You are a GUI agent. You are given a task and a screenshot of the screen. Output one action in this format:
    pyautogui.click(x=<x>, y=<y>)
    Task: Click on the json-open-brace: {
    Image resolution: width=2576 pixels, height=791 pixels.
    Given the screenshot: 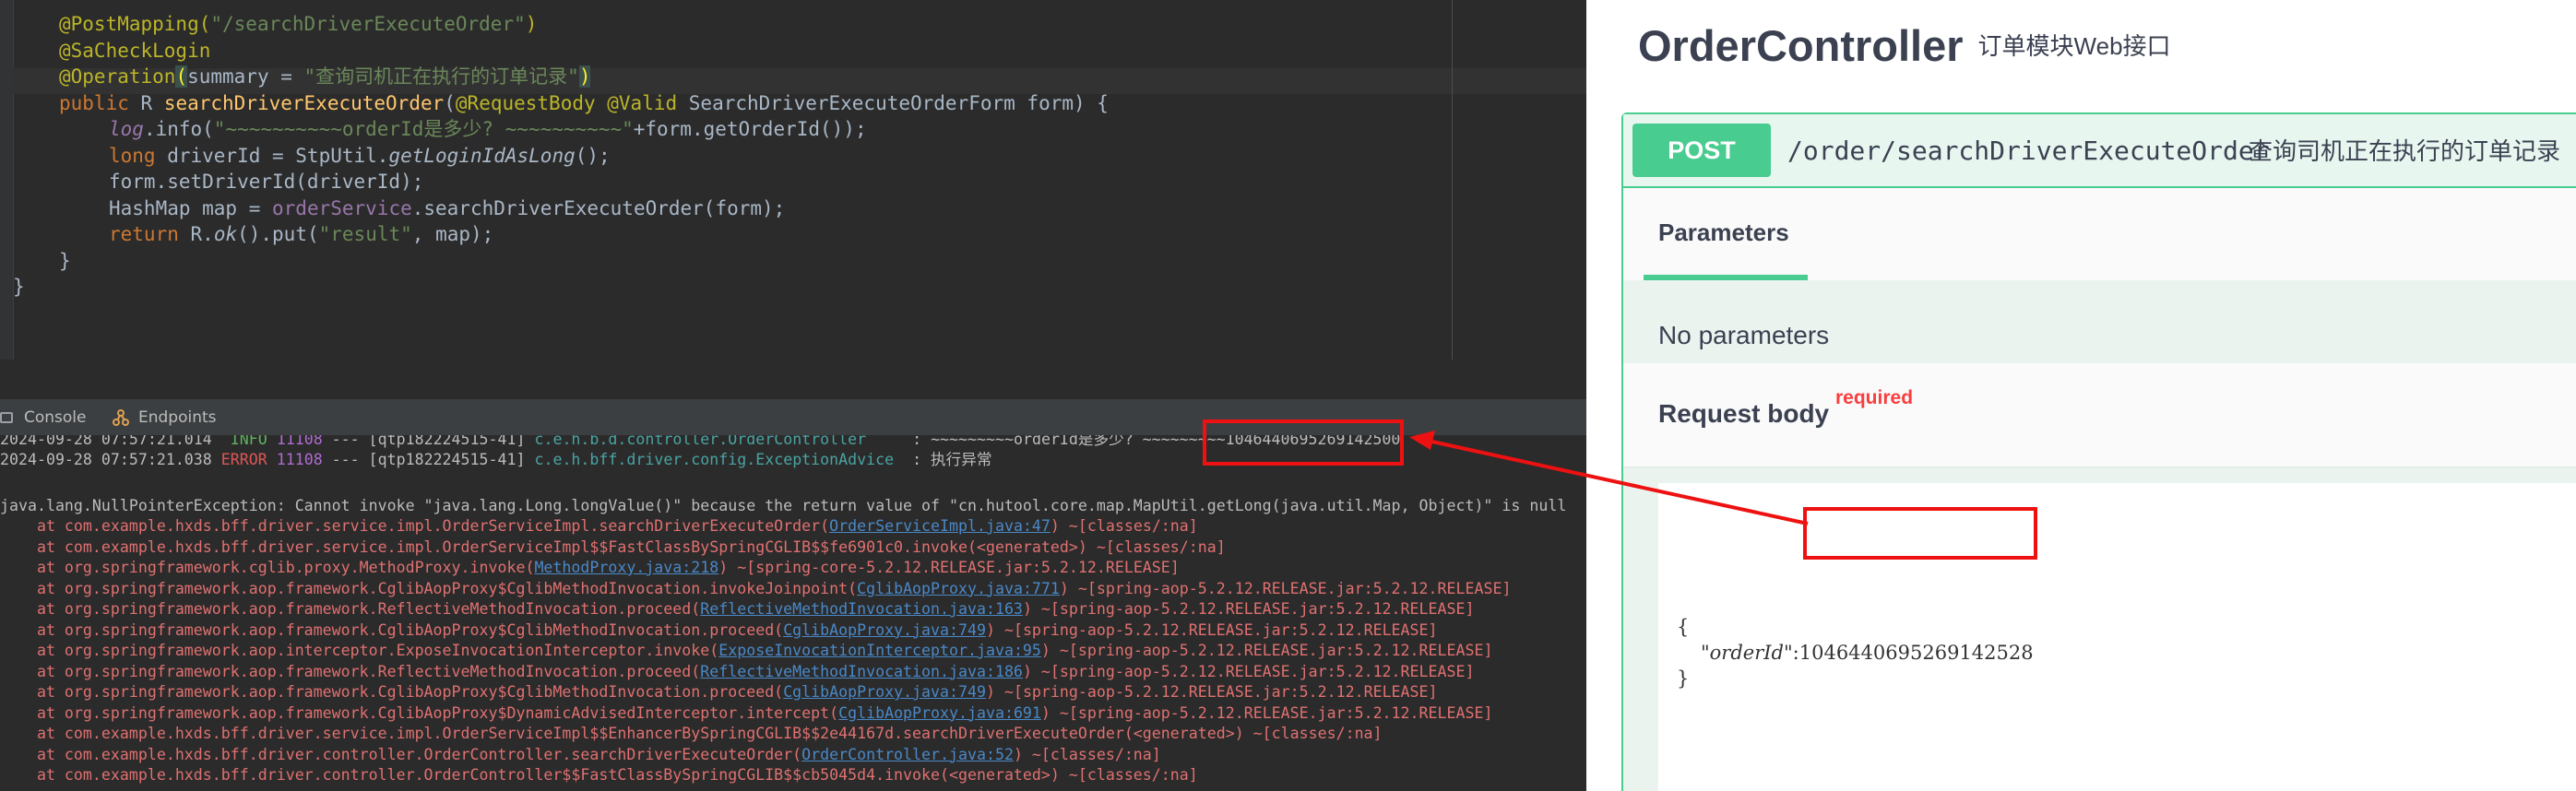 What is the action you would take?
    pyautogui.click(x=1683, y=627)
    